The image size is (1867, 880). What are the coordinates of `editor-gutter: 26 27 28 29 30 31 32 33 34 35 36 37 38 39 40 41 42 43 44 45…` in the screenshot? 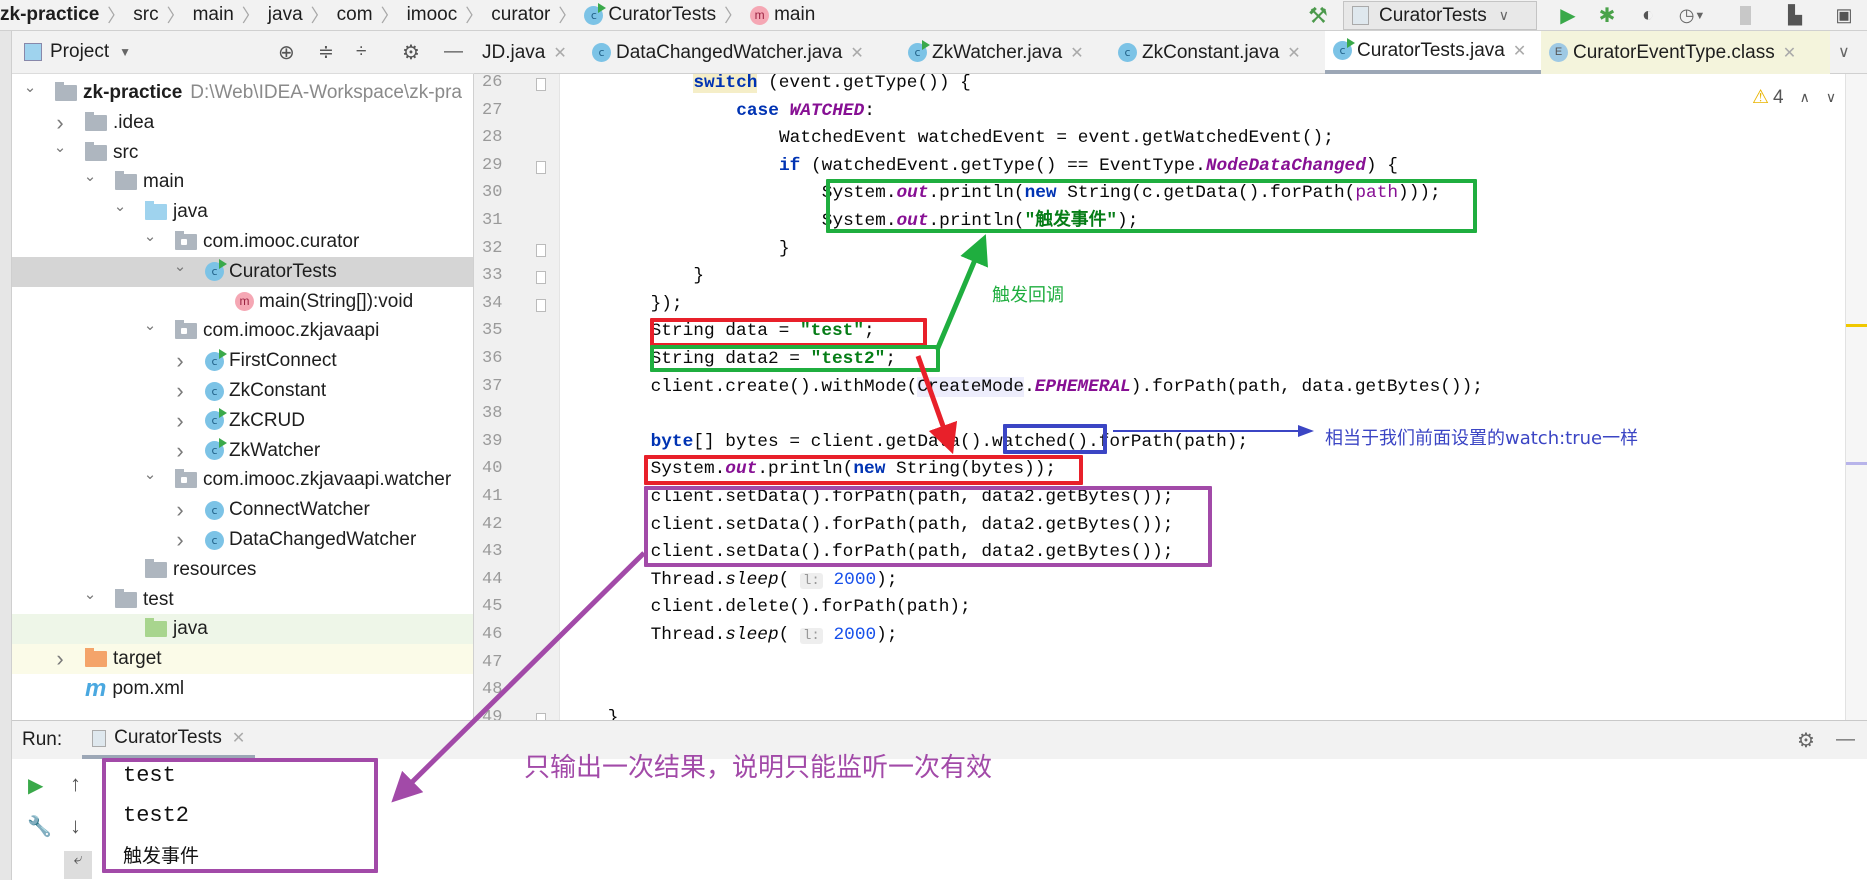 It's located at (517, 400).